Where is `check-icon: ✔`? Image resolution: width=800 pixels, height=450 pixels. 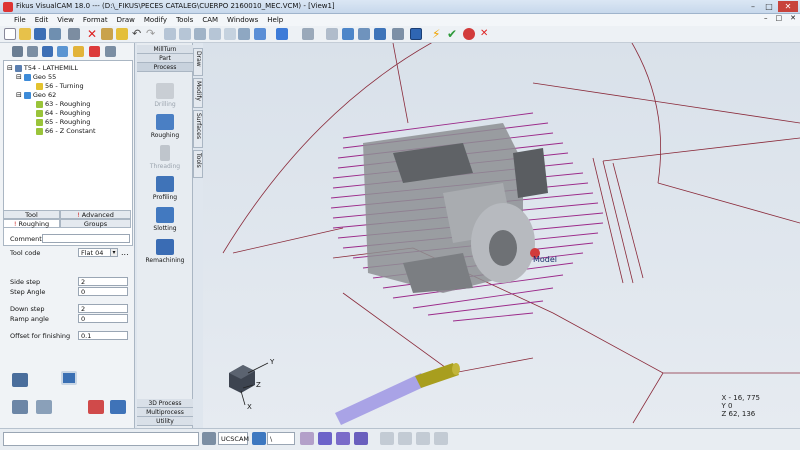 check-icon: ✔ is located at coordinates (453, 34).